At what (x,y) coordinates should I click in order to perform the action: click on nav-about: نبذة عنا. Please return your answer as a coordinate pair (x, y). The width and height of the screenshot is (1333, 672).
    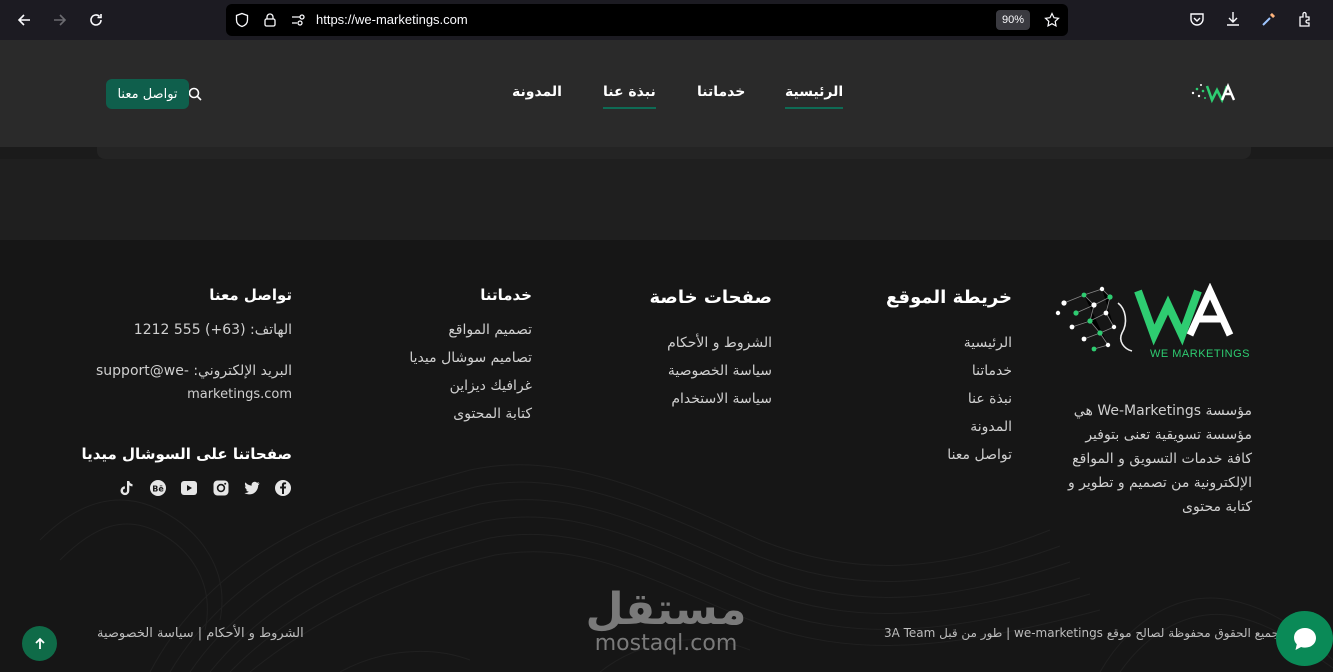
    Looking at the image, I should click on (629, 96).